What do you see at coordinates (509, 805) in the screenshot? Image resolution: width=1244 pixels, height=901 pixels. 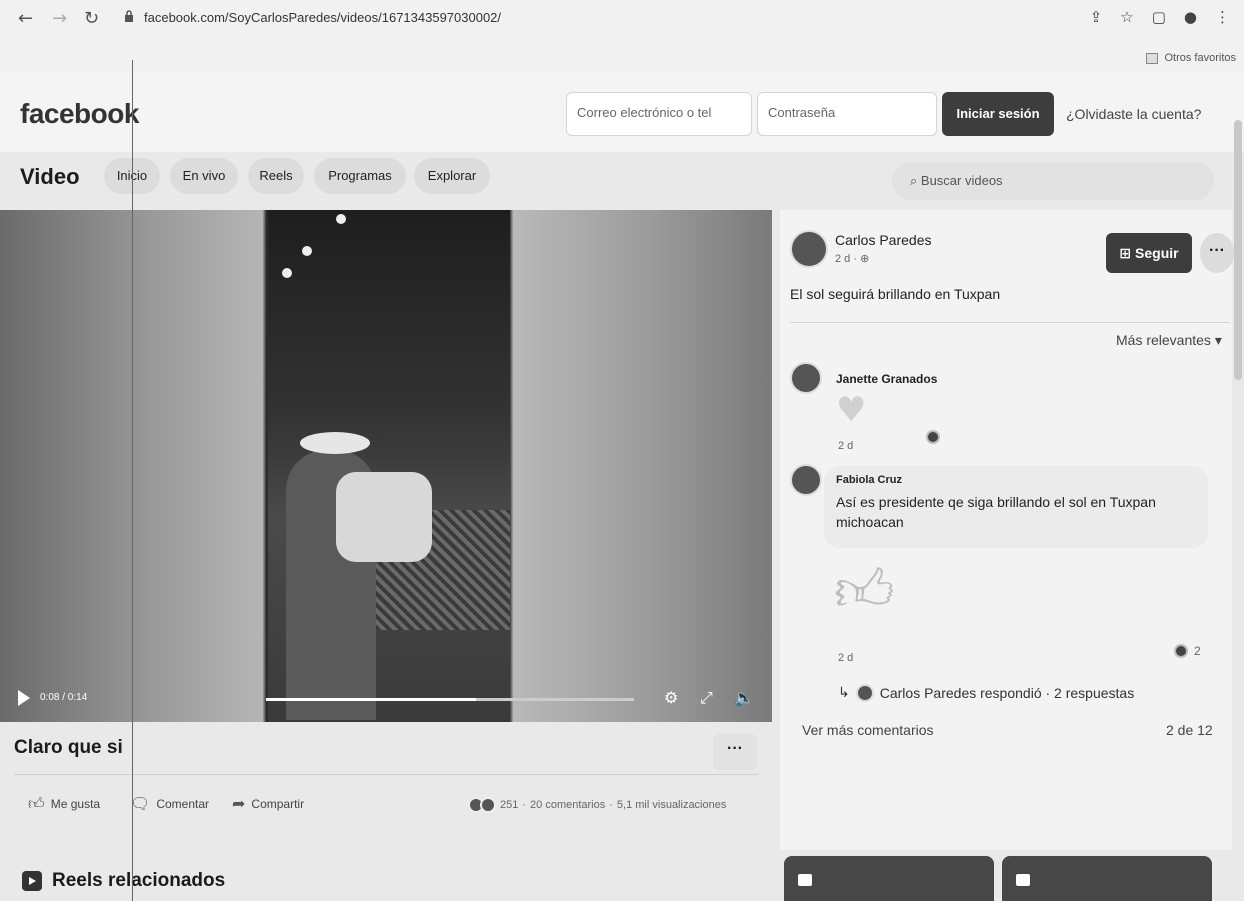 I see `reaction-count: 251` at bounding box center [509, 805].